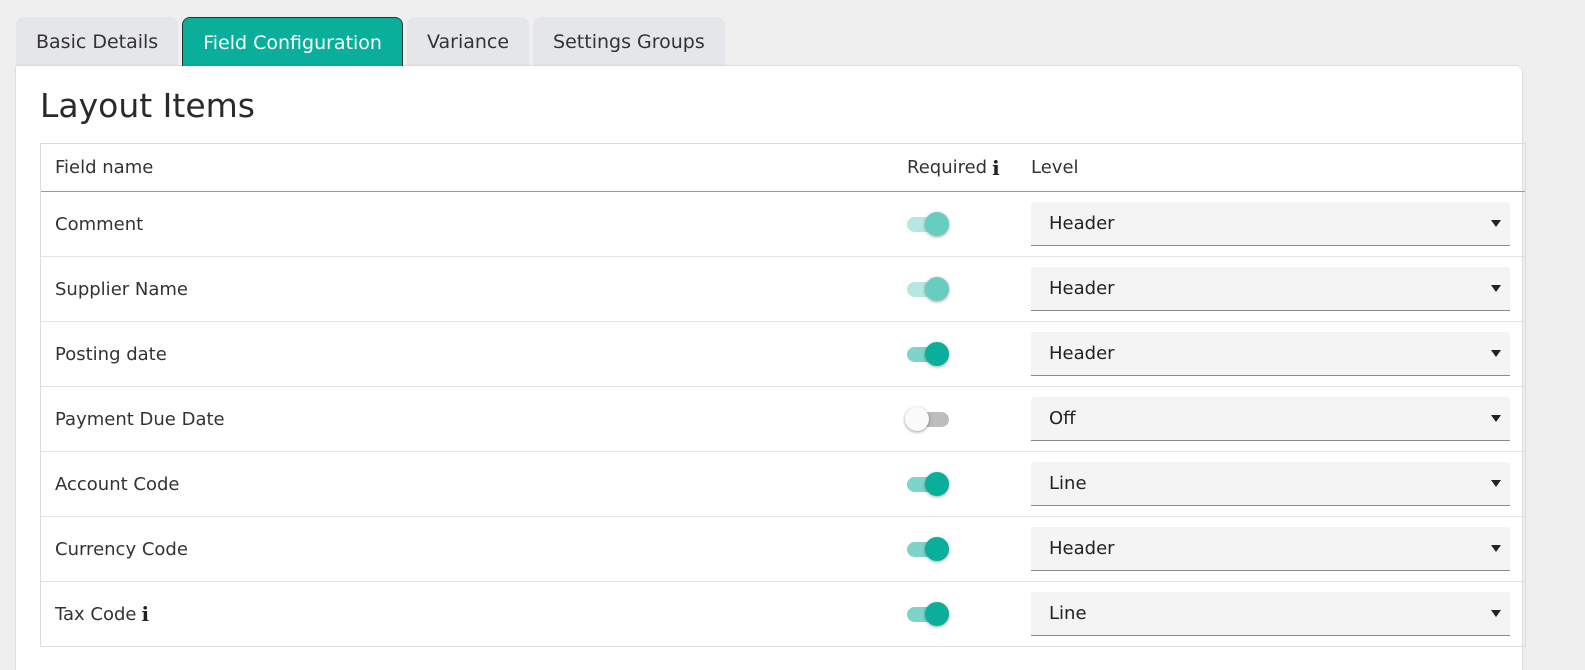 This screenshot has width=1585, height=670. I want to click on table-row: Comment Header, so click(783, 224).